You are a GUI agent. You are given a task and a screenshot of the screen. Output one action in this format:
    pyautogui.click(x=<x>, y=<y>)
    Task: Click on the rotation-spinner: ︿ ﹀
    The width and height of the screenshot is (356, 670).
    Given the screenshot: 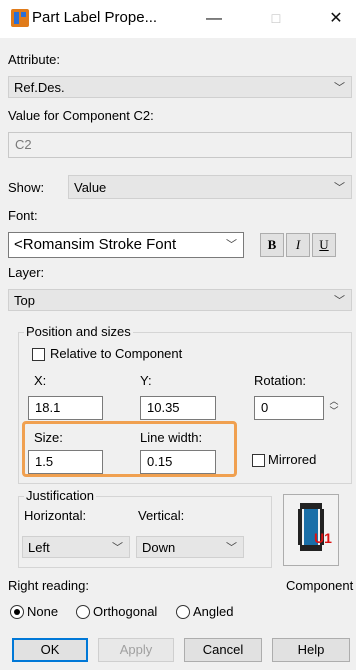 What is the action you would take?
    pyautogui.click(x=334, y=406)
    